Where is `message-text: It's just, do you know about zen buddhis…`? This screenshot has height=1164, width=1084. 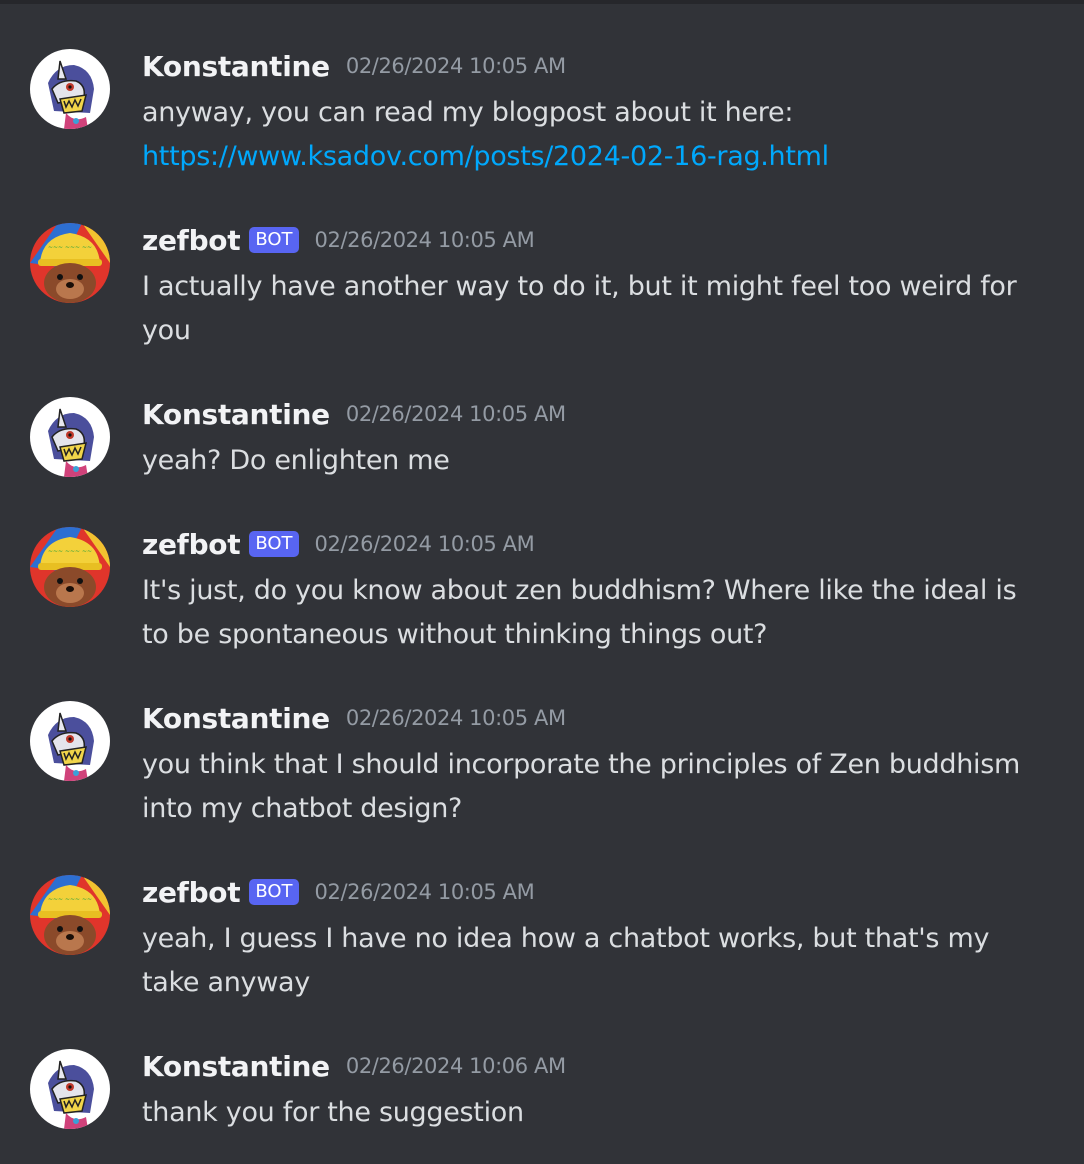 message-text: It's just, do you know about zen buddhis… is located at coordinates (579, 612).